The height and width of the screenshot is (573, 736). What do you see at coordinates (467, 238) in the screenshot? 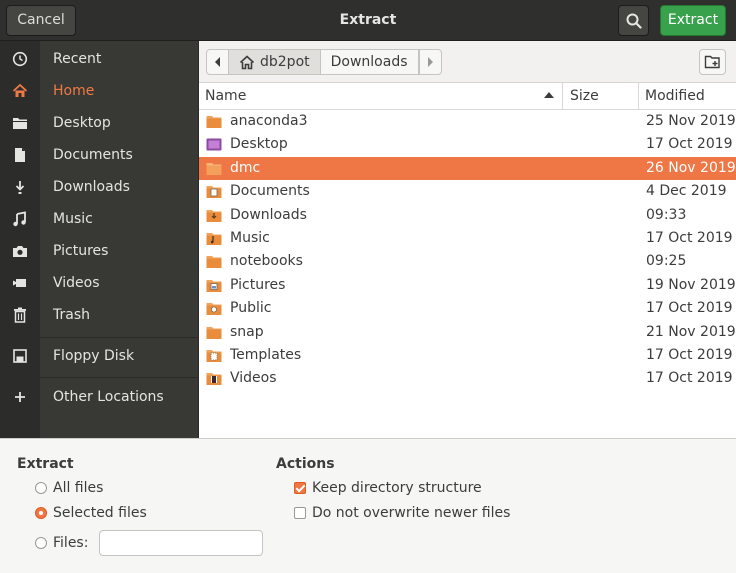
I see `file-row-music: Music 17 Oct 2019` at bounding box center [467, 238].